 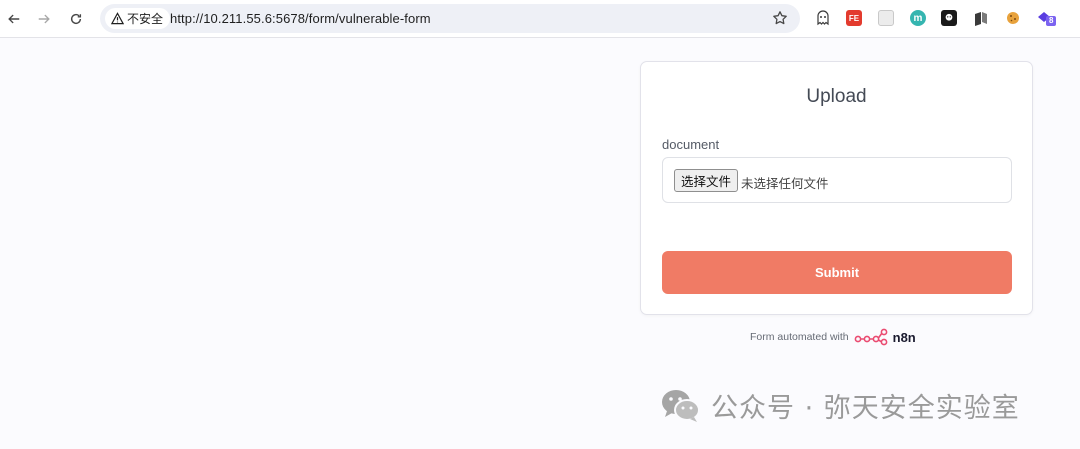 I want to click on warning-icon, so click(x=117, y=18).